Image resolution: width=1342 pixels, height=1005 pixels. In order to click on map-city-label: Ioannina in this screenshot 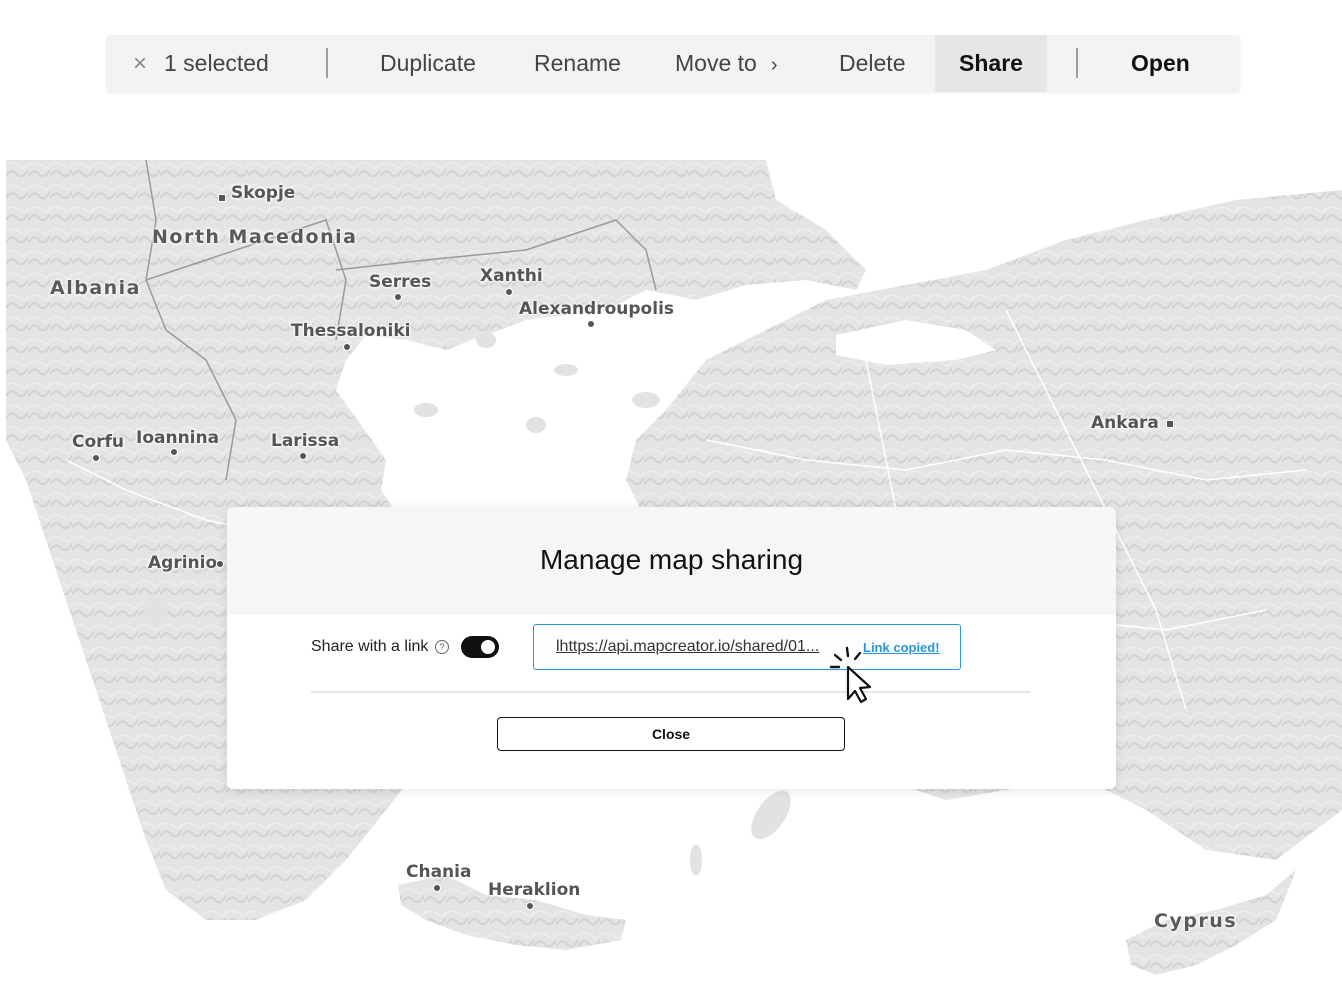, I will do `click(178, 438)`.